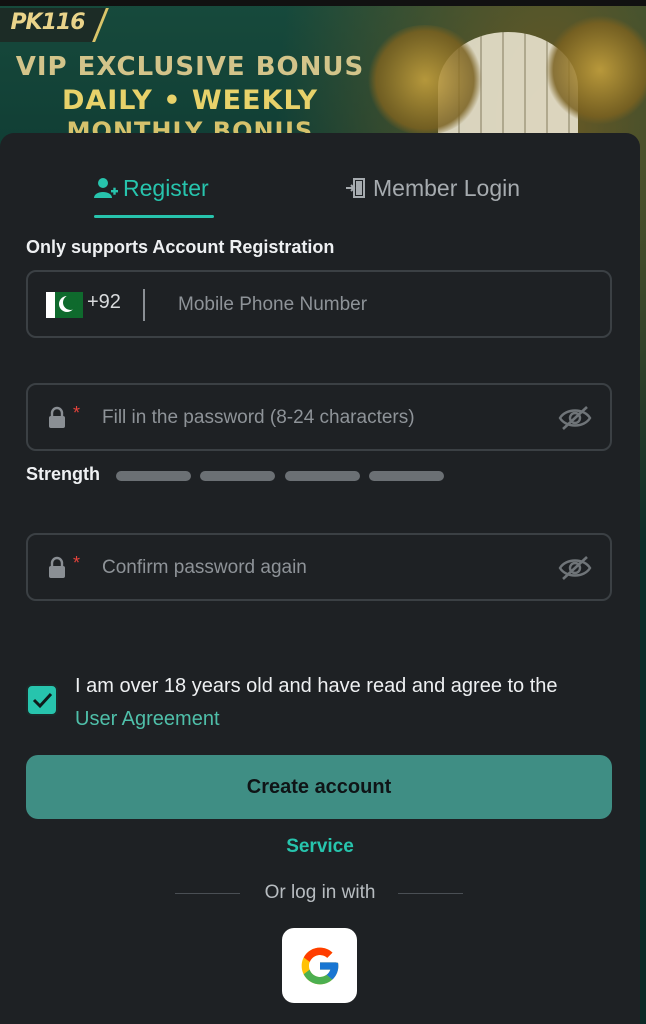 The height and width of the screenshot is (1024, 646). What do you see at coordinates (104, 302) in the screenshot?
I see `country-code: +92` at bounding box center [104, 302].